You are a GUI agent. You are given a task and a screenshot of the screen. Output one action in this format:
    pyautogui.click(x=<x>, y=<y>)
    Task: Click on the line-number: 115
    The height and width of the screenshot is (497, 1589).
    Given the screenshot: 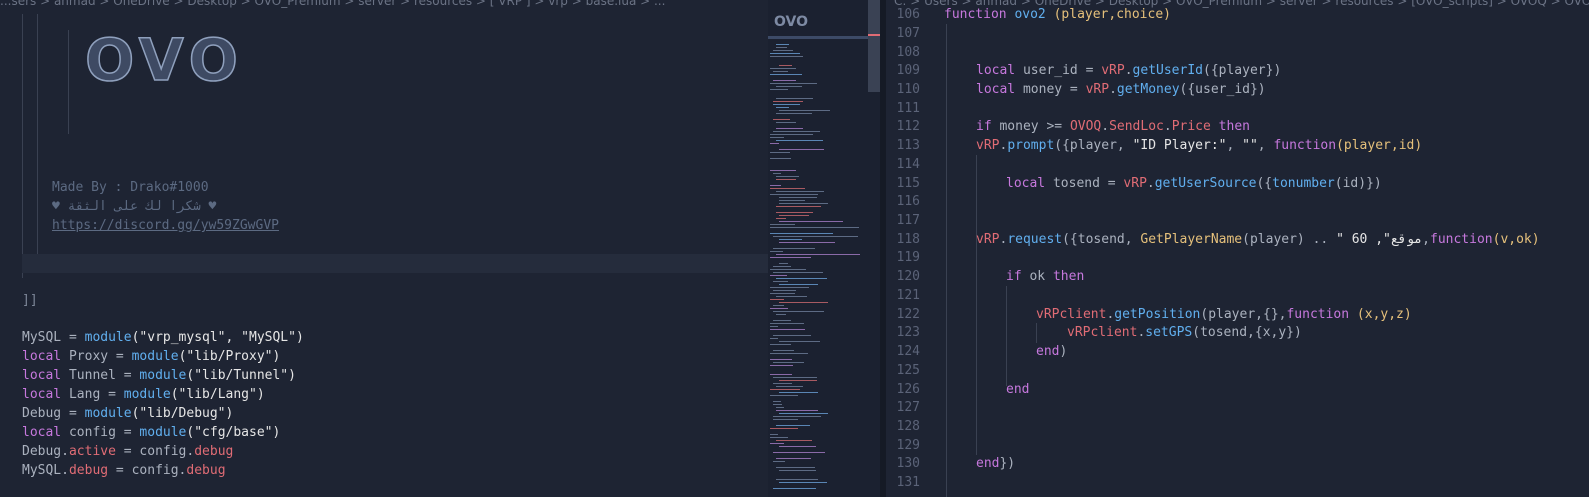 What is the action you would take?
    pyautogui.click(x=908, y=183)
    